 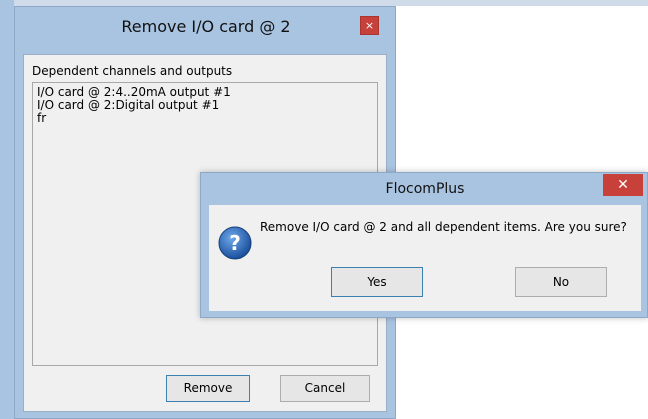 I want to click on remove-button: Remove, so click(x=208, y=388).